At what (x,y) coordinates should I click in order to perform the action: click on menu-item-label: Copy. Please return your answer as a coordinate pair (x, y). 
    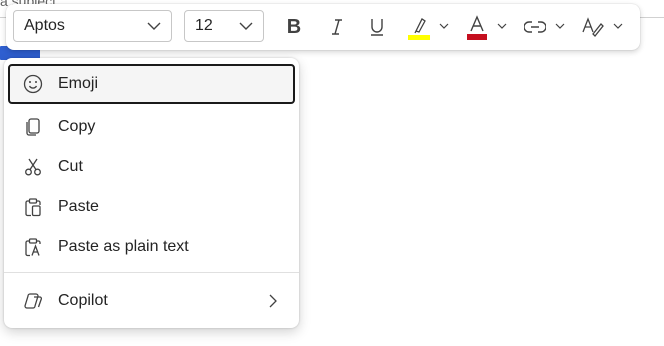
    Looking at the image, I should click on (77, 126).